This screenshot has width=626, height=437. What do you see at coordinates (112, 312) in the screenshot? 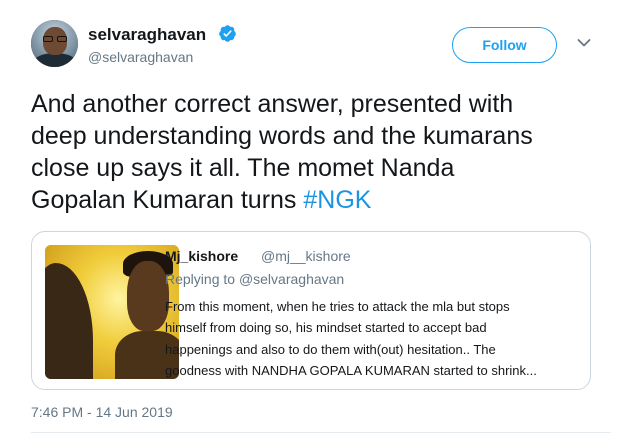
I see `quoted-tweet-image` at bounding box center [112, 312].